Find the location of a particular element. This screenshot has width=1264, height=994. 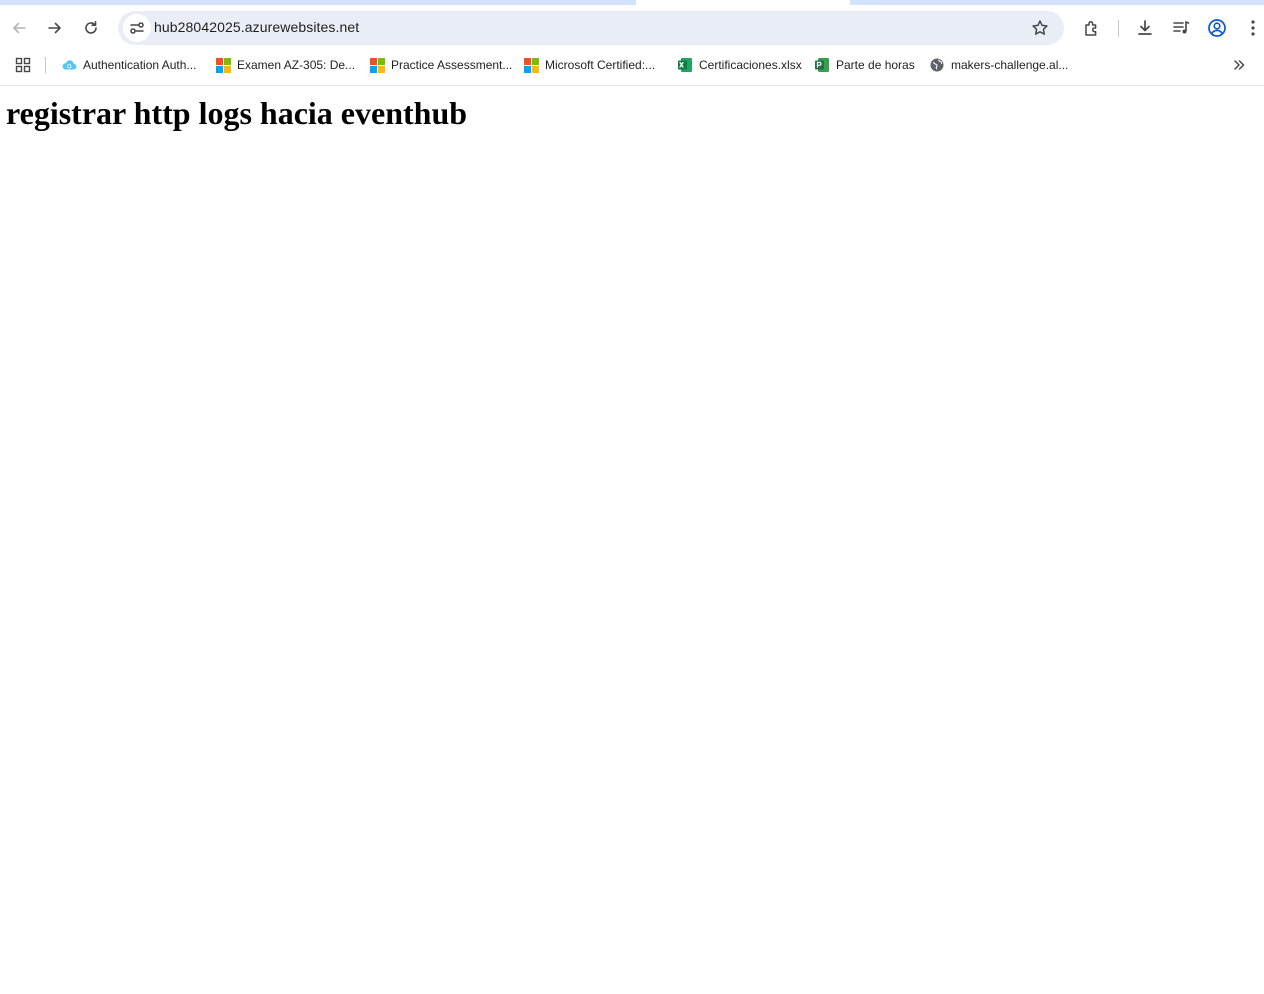

bookmark-star-icon is located at coordinates (1040, 28).